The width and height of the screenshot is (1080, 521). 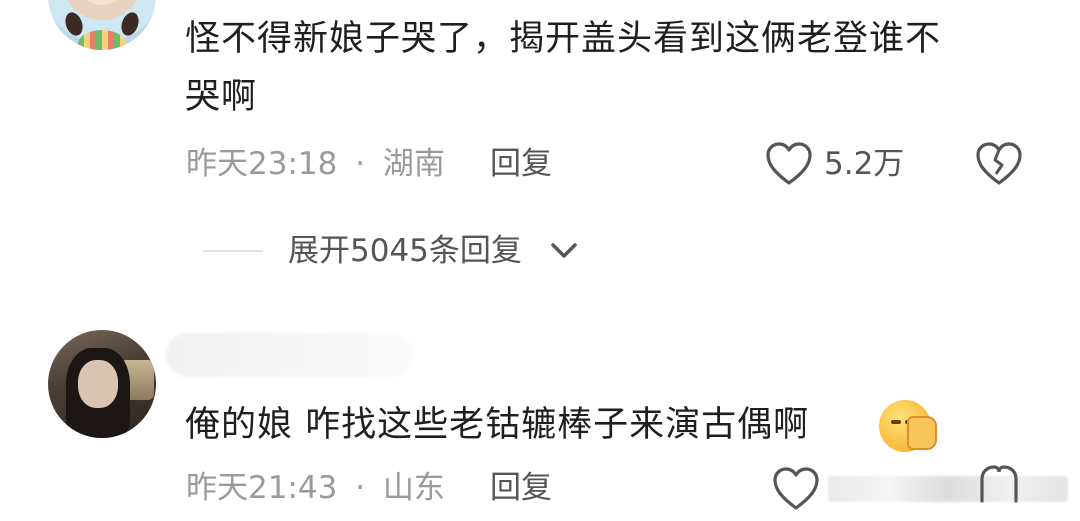 I want to click on comment-time: 昨天21:43, so click(x=262, y=488).